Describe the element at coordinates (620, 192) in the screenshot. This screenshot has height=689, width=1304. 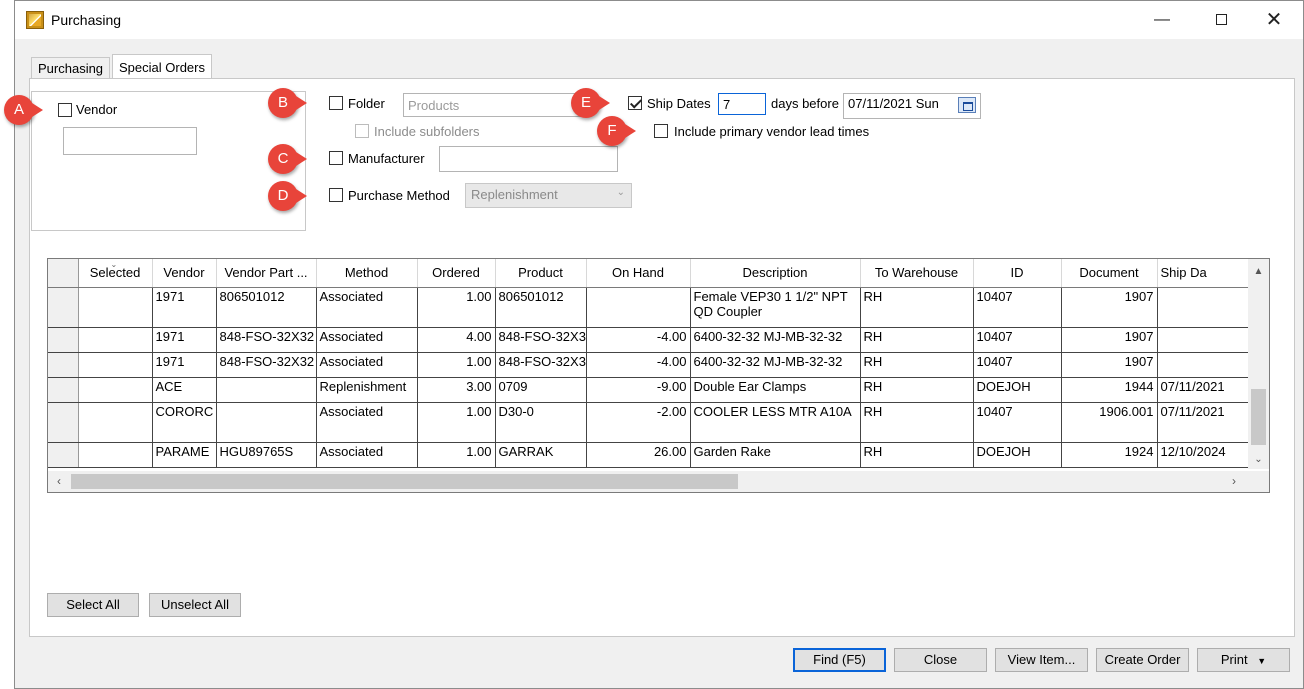
I see `chevron-down-icon: ⌄` at that location.